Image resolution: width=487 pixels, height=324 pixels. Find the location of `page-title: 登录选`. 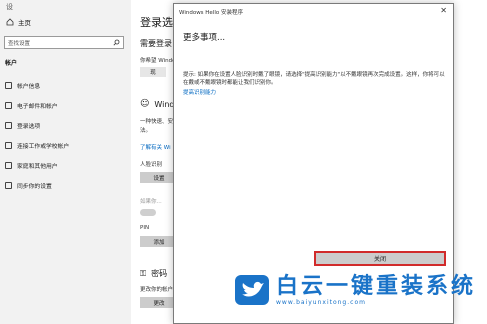

page-title: 登录选 is located at coordinates (156, 22).